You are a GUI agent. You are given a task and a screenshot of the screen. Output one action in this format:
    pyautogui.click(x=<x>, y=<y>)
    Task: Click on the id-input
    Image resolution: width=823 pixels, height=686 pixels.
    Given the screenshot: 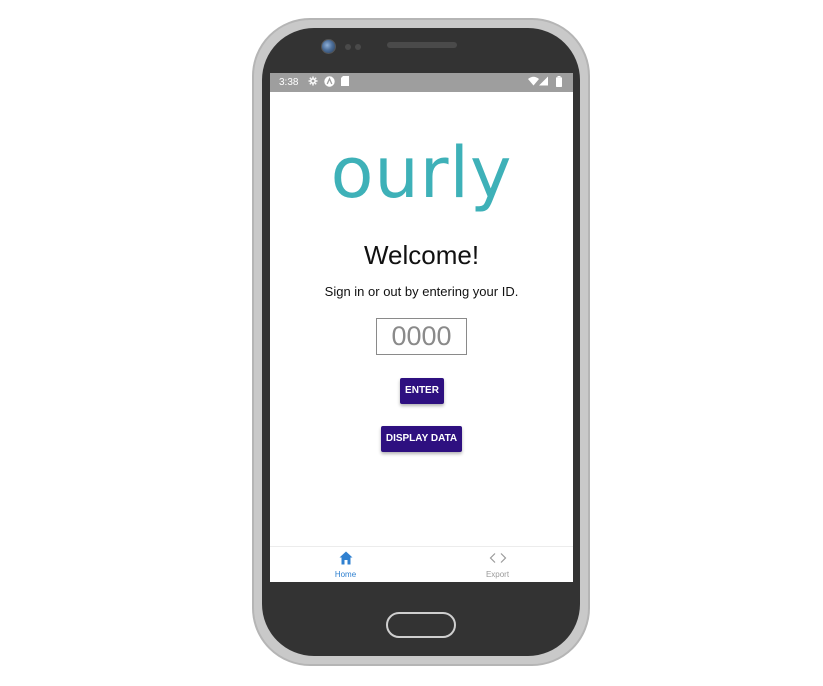 What is the action you would take?
    pyautogui.click(x=421, y=336)
    